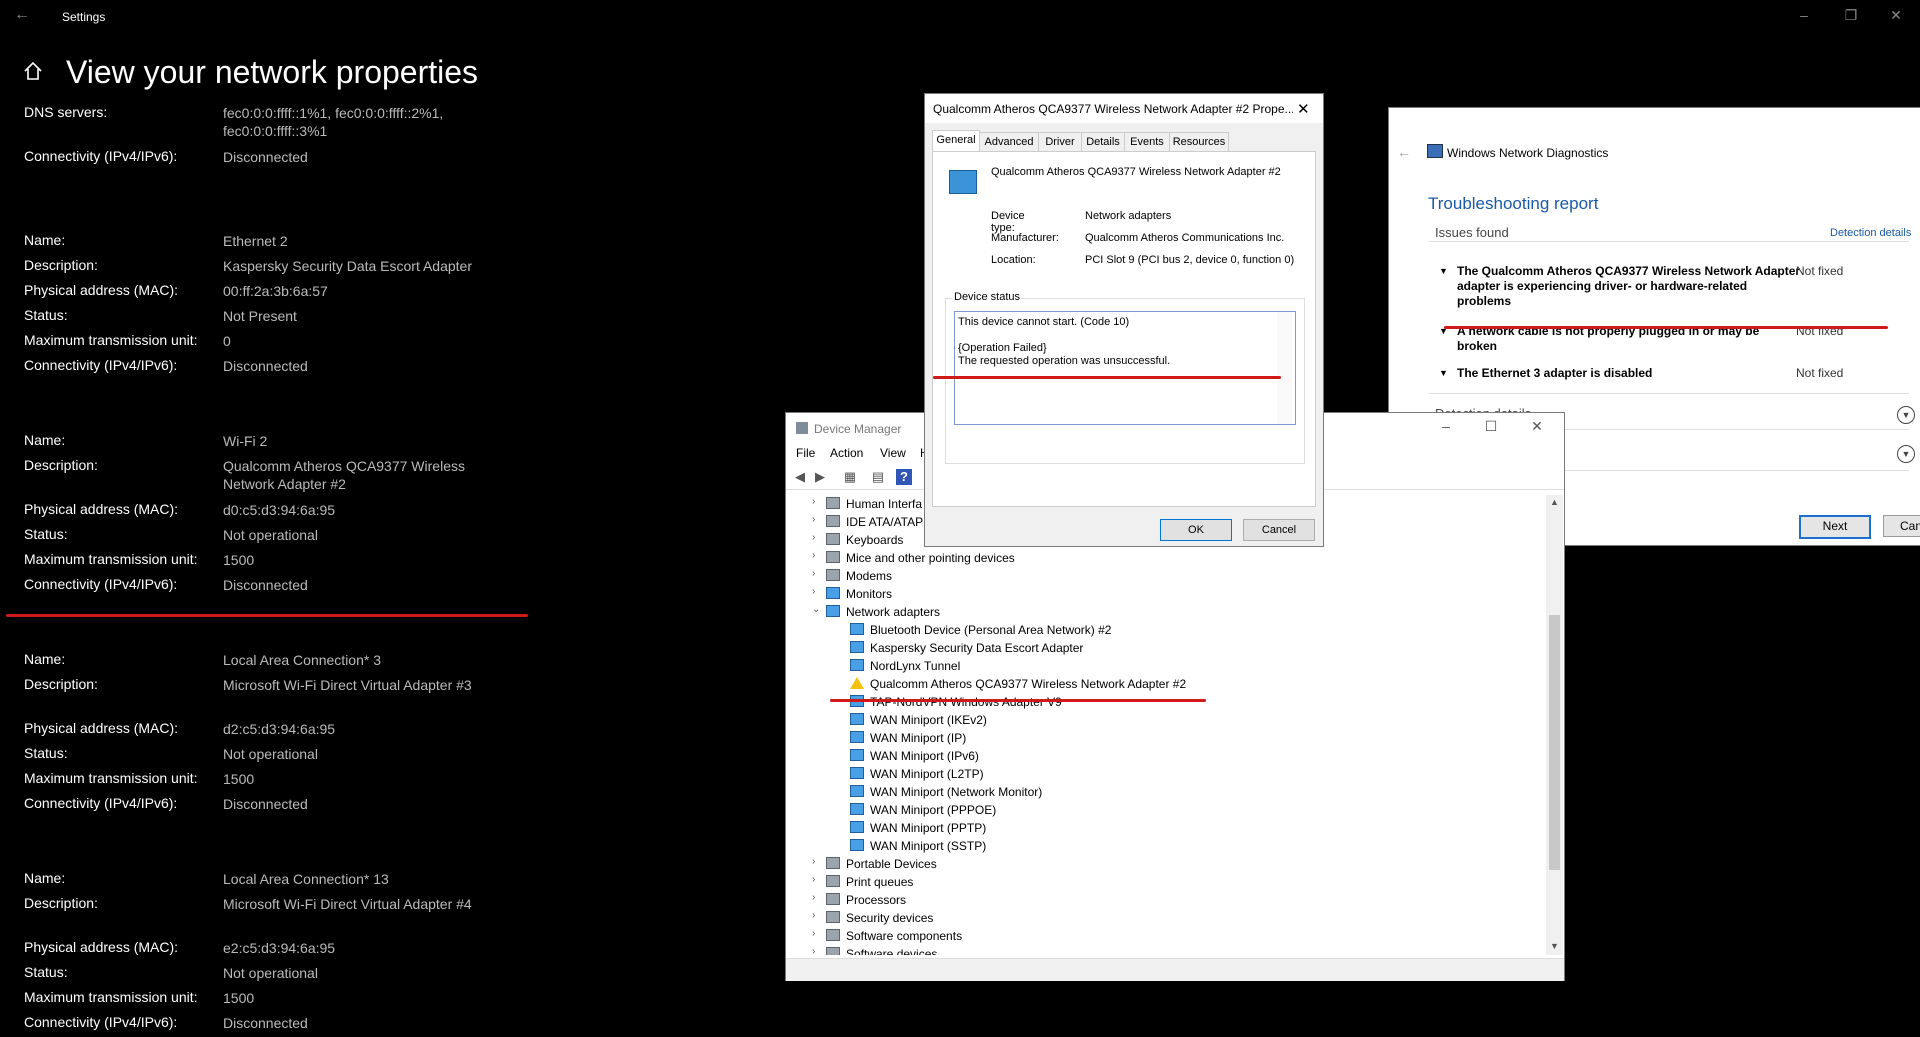  Describe the element at coordinates (800, 477) in the screenshot. I see `back-arrow-icon: ◀` at that location.